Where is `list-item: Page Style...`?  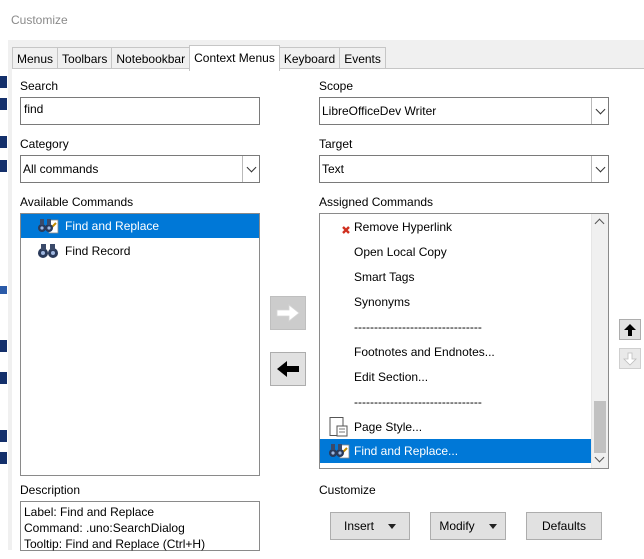
list-item: Page Style... is located at coordinates (464, 427).